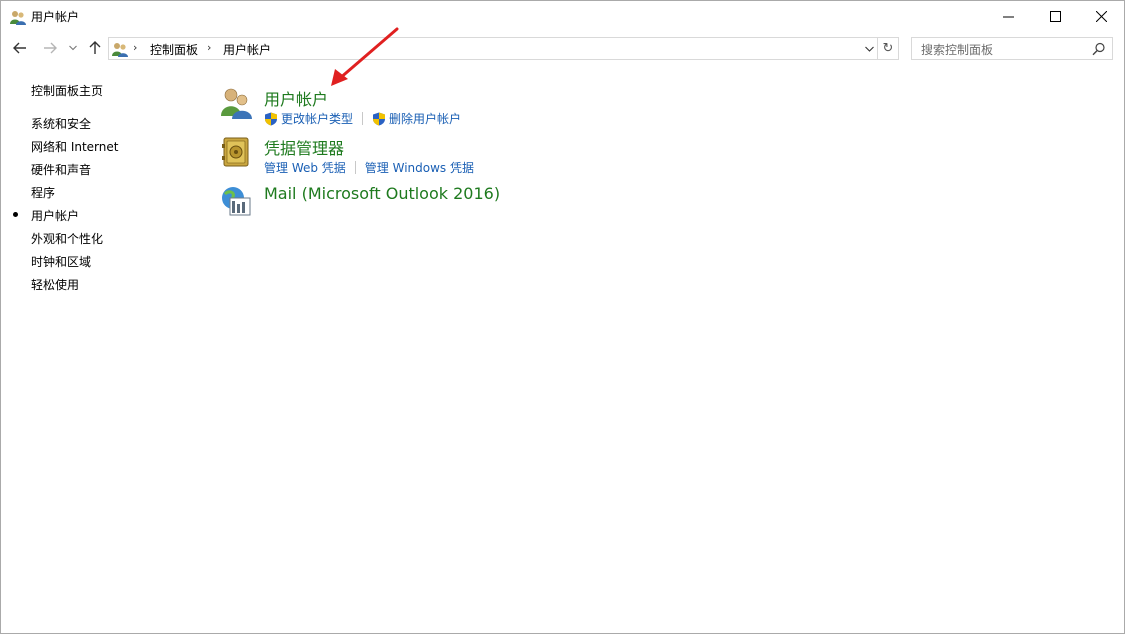 The image size is (1125, 634). What do you see at coordinates (1012, 48) in the screenshot?
I see `search-input: 搜索控制面板` at bounding box center [1012, 48].